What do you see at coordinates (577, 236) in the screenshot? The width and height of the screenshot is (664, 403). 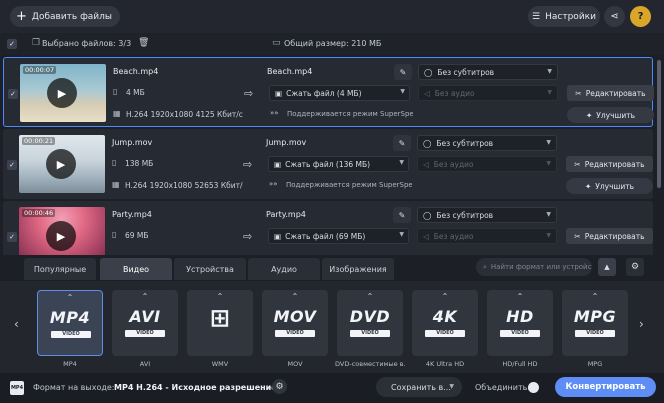 I see `tools-icon: ✂` at bounding box center [577, 236].